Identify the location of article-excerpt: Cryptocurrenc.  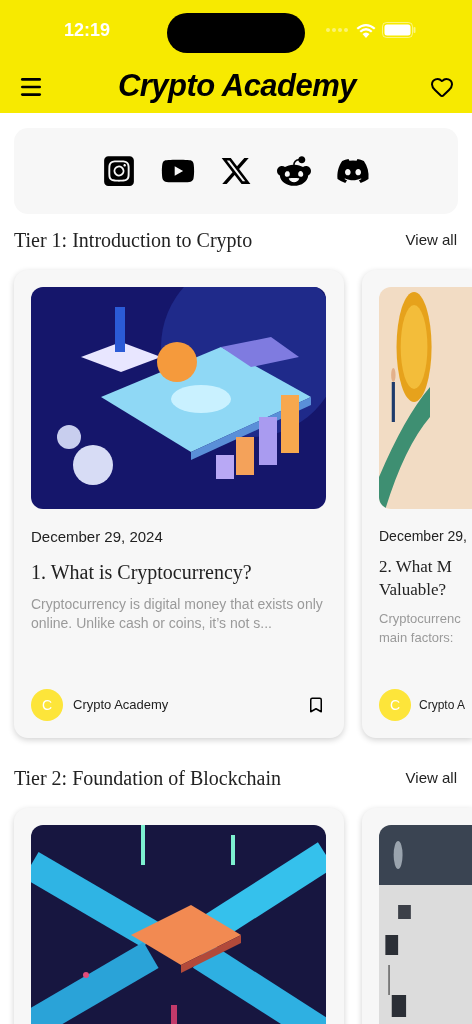
(420, 619).